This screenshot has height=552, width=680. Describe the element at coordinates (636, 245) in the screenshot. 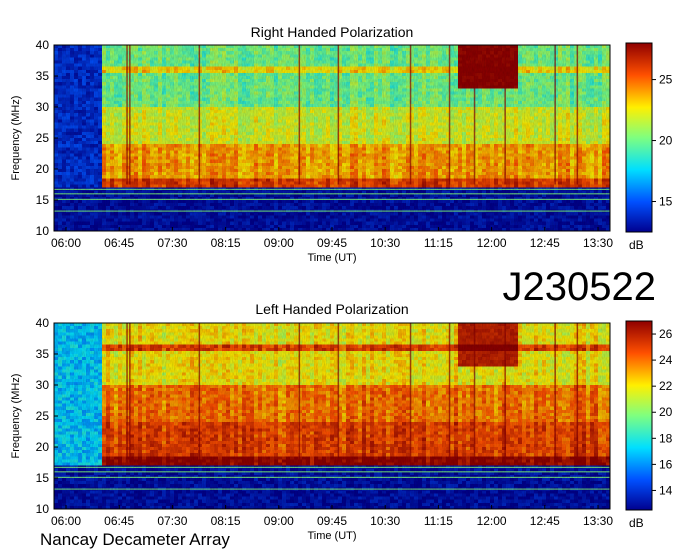

I see `right-colorbar-unit: dB` at that location.